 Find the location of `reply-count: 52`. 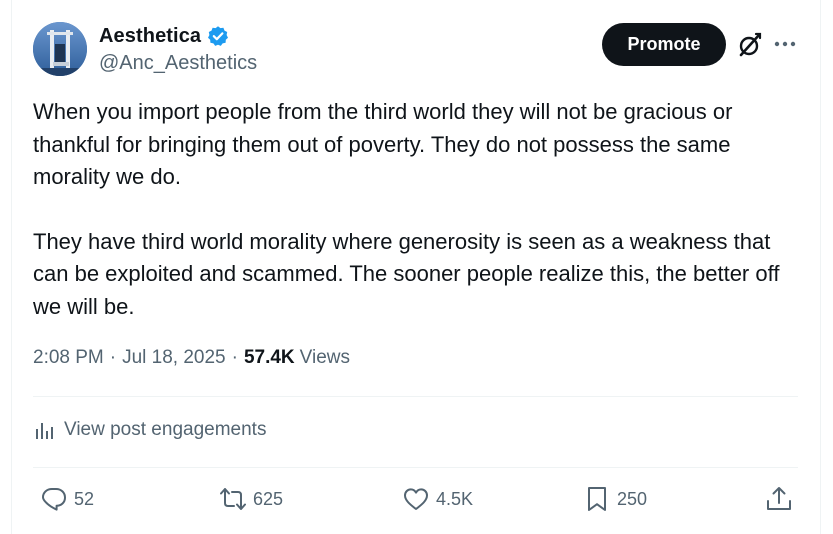

reply-count: 52 is located at coordinates (84, 498).